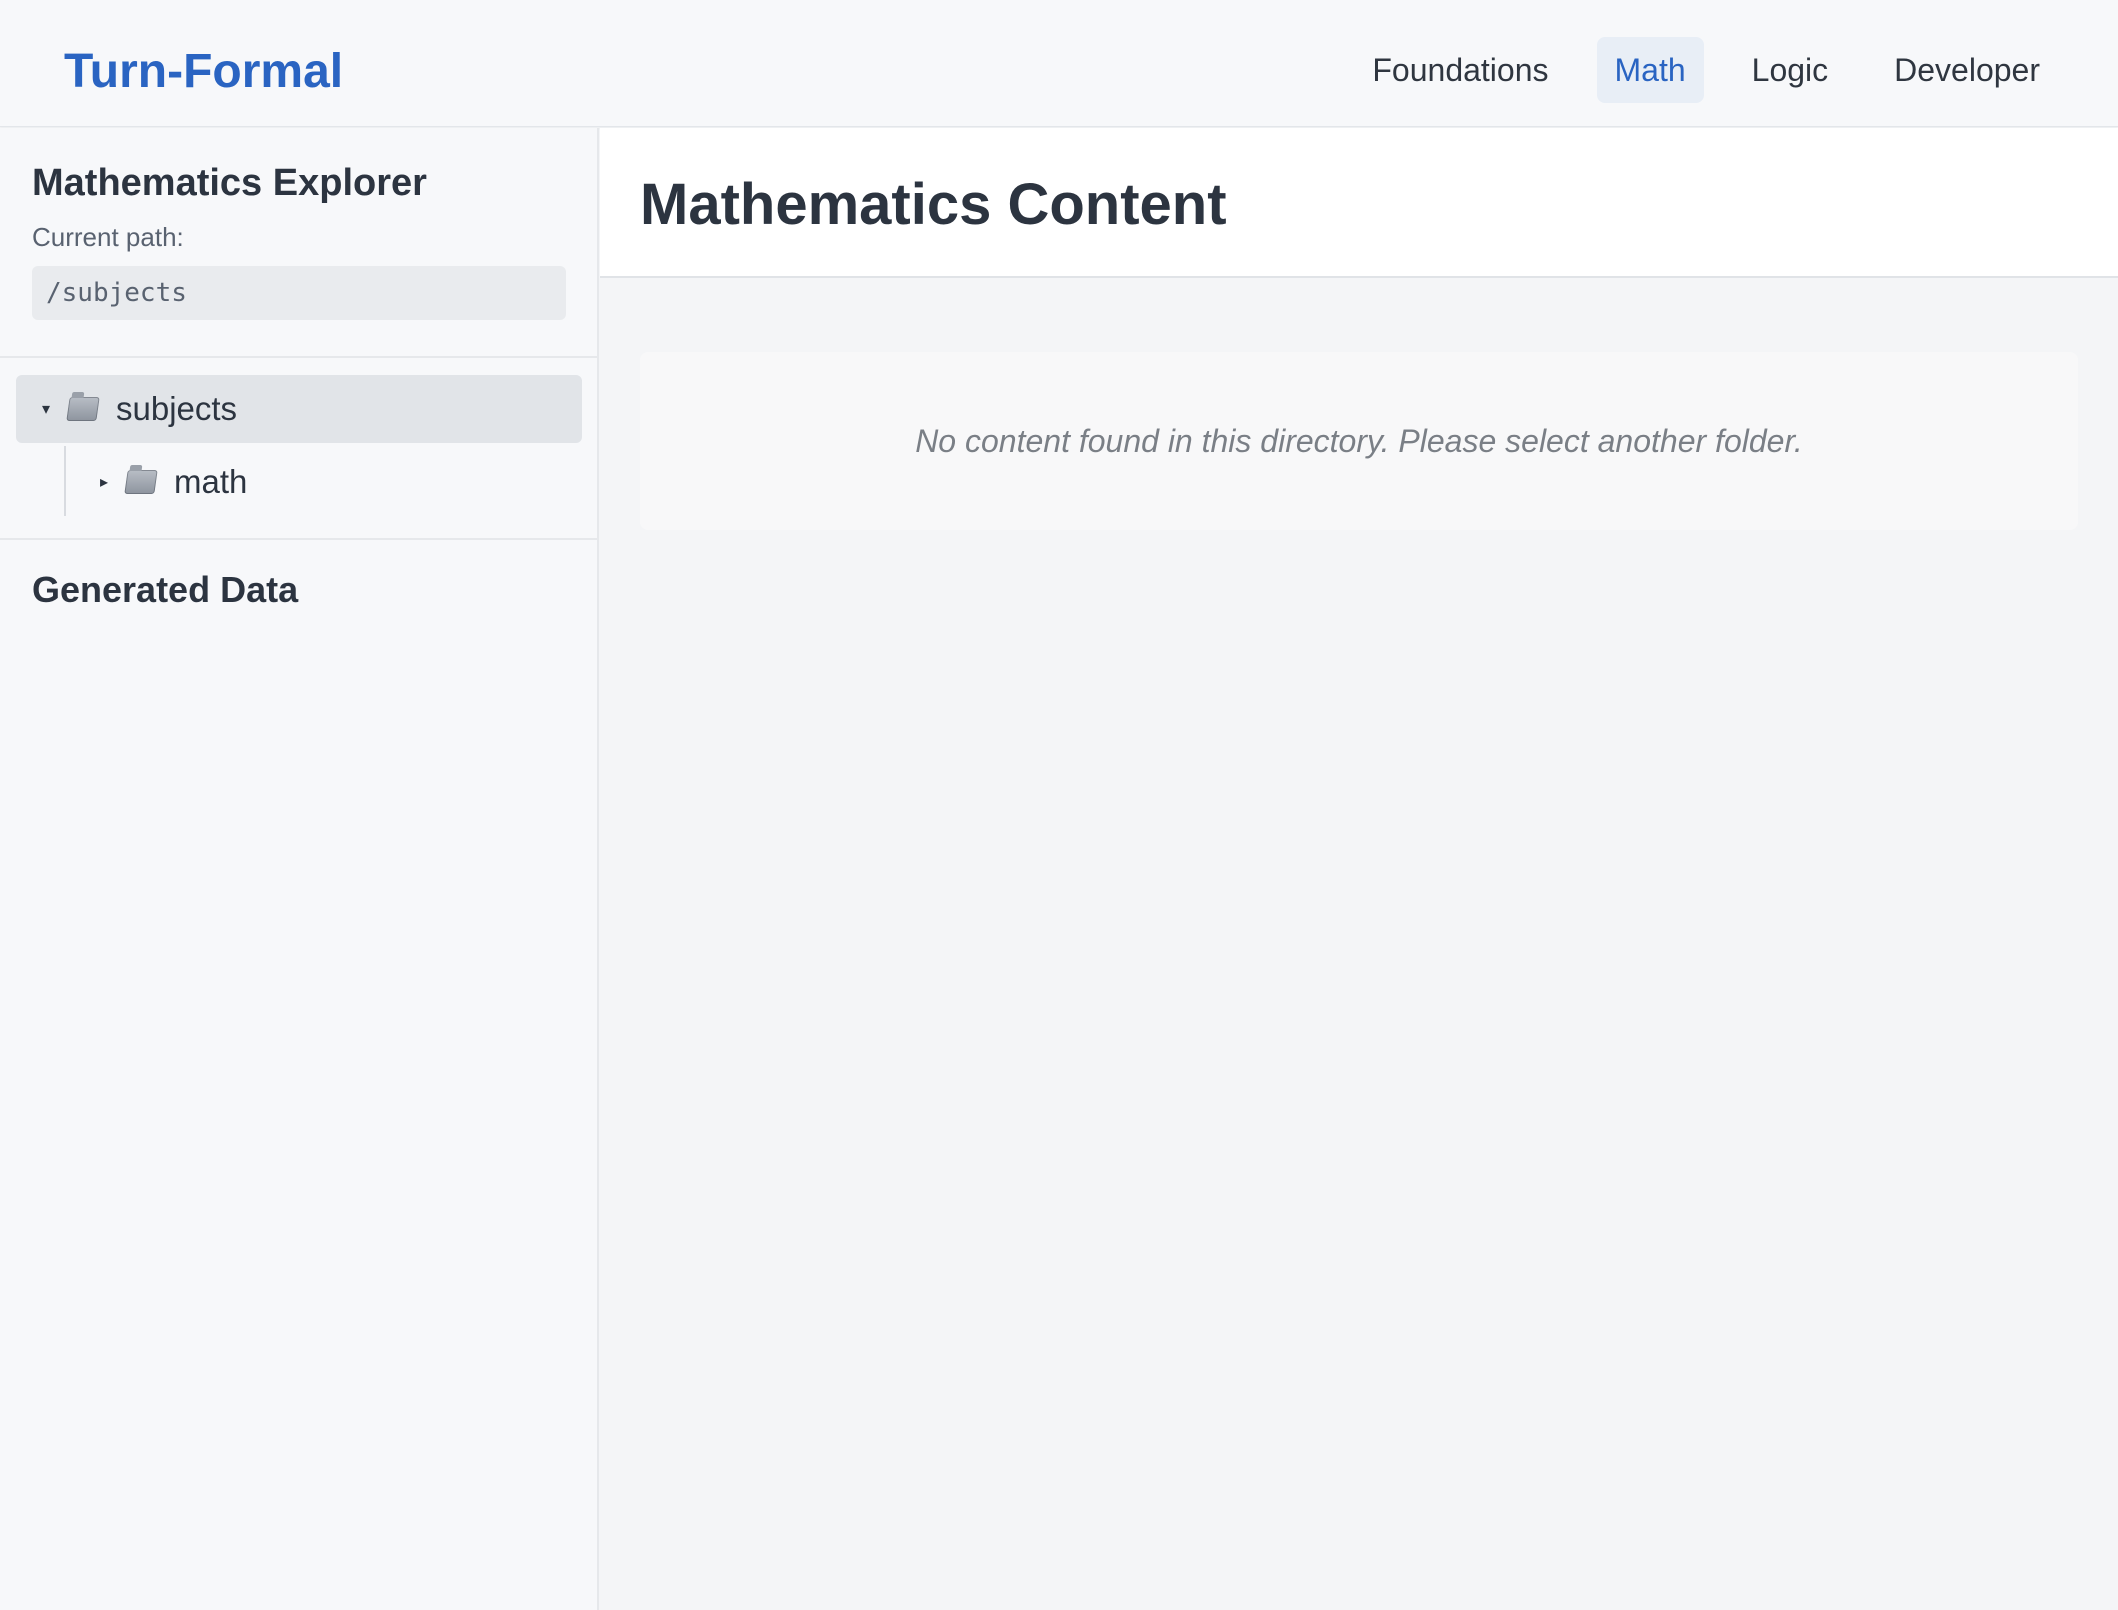 Image resolution: width=2118 pixels, height=1610 pixels. Describe the element at coordinates (211, 481) in the screenshot. I see `tree-item-label: math` at that location.